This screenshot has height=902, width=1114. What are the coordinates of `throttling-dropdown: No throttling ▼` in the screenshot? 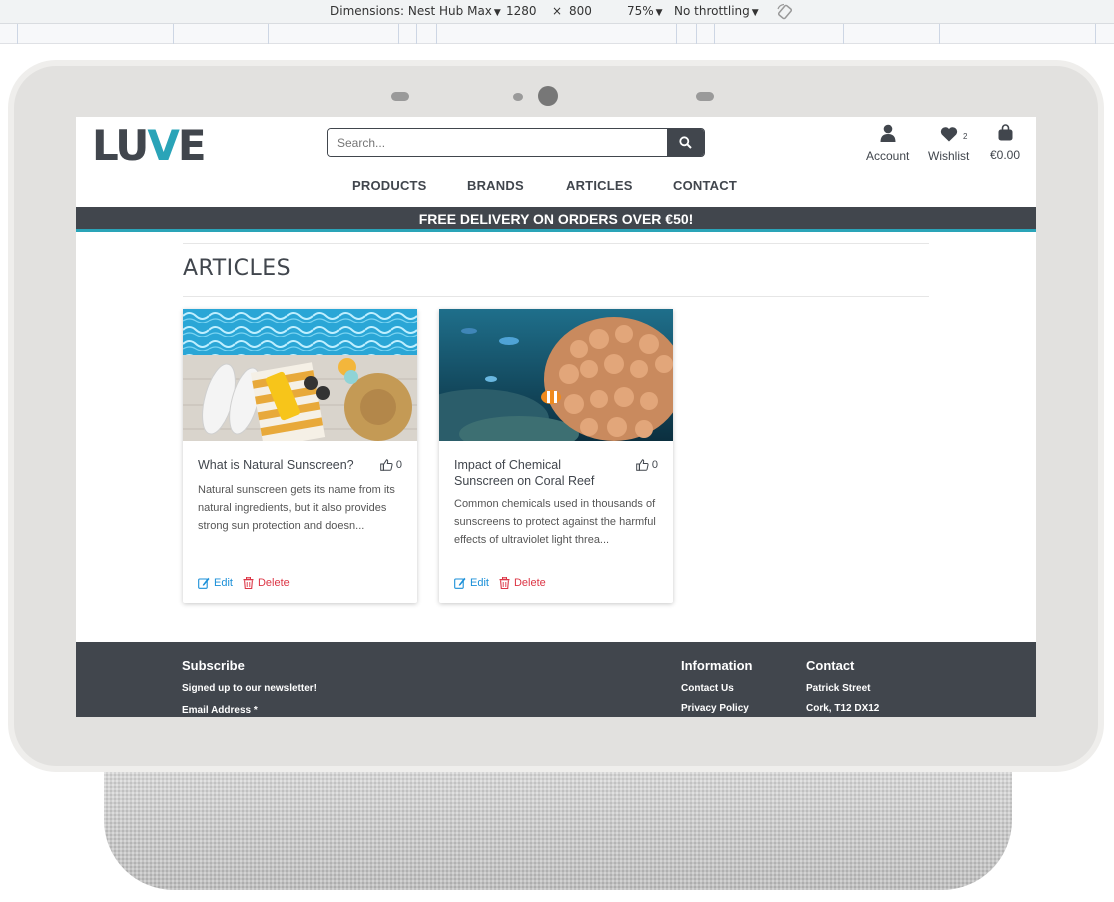 It's located at (716, 11).